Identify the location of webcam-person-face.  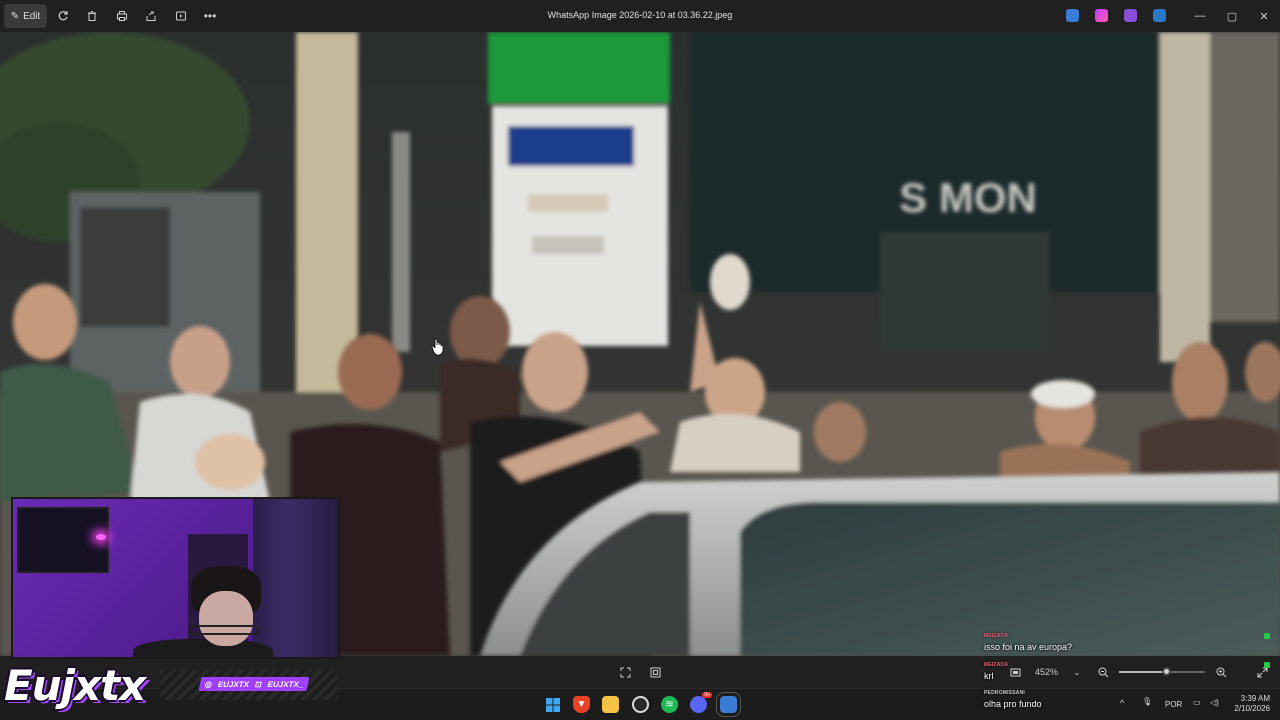
(226, 618).